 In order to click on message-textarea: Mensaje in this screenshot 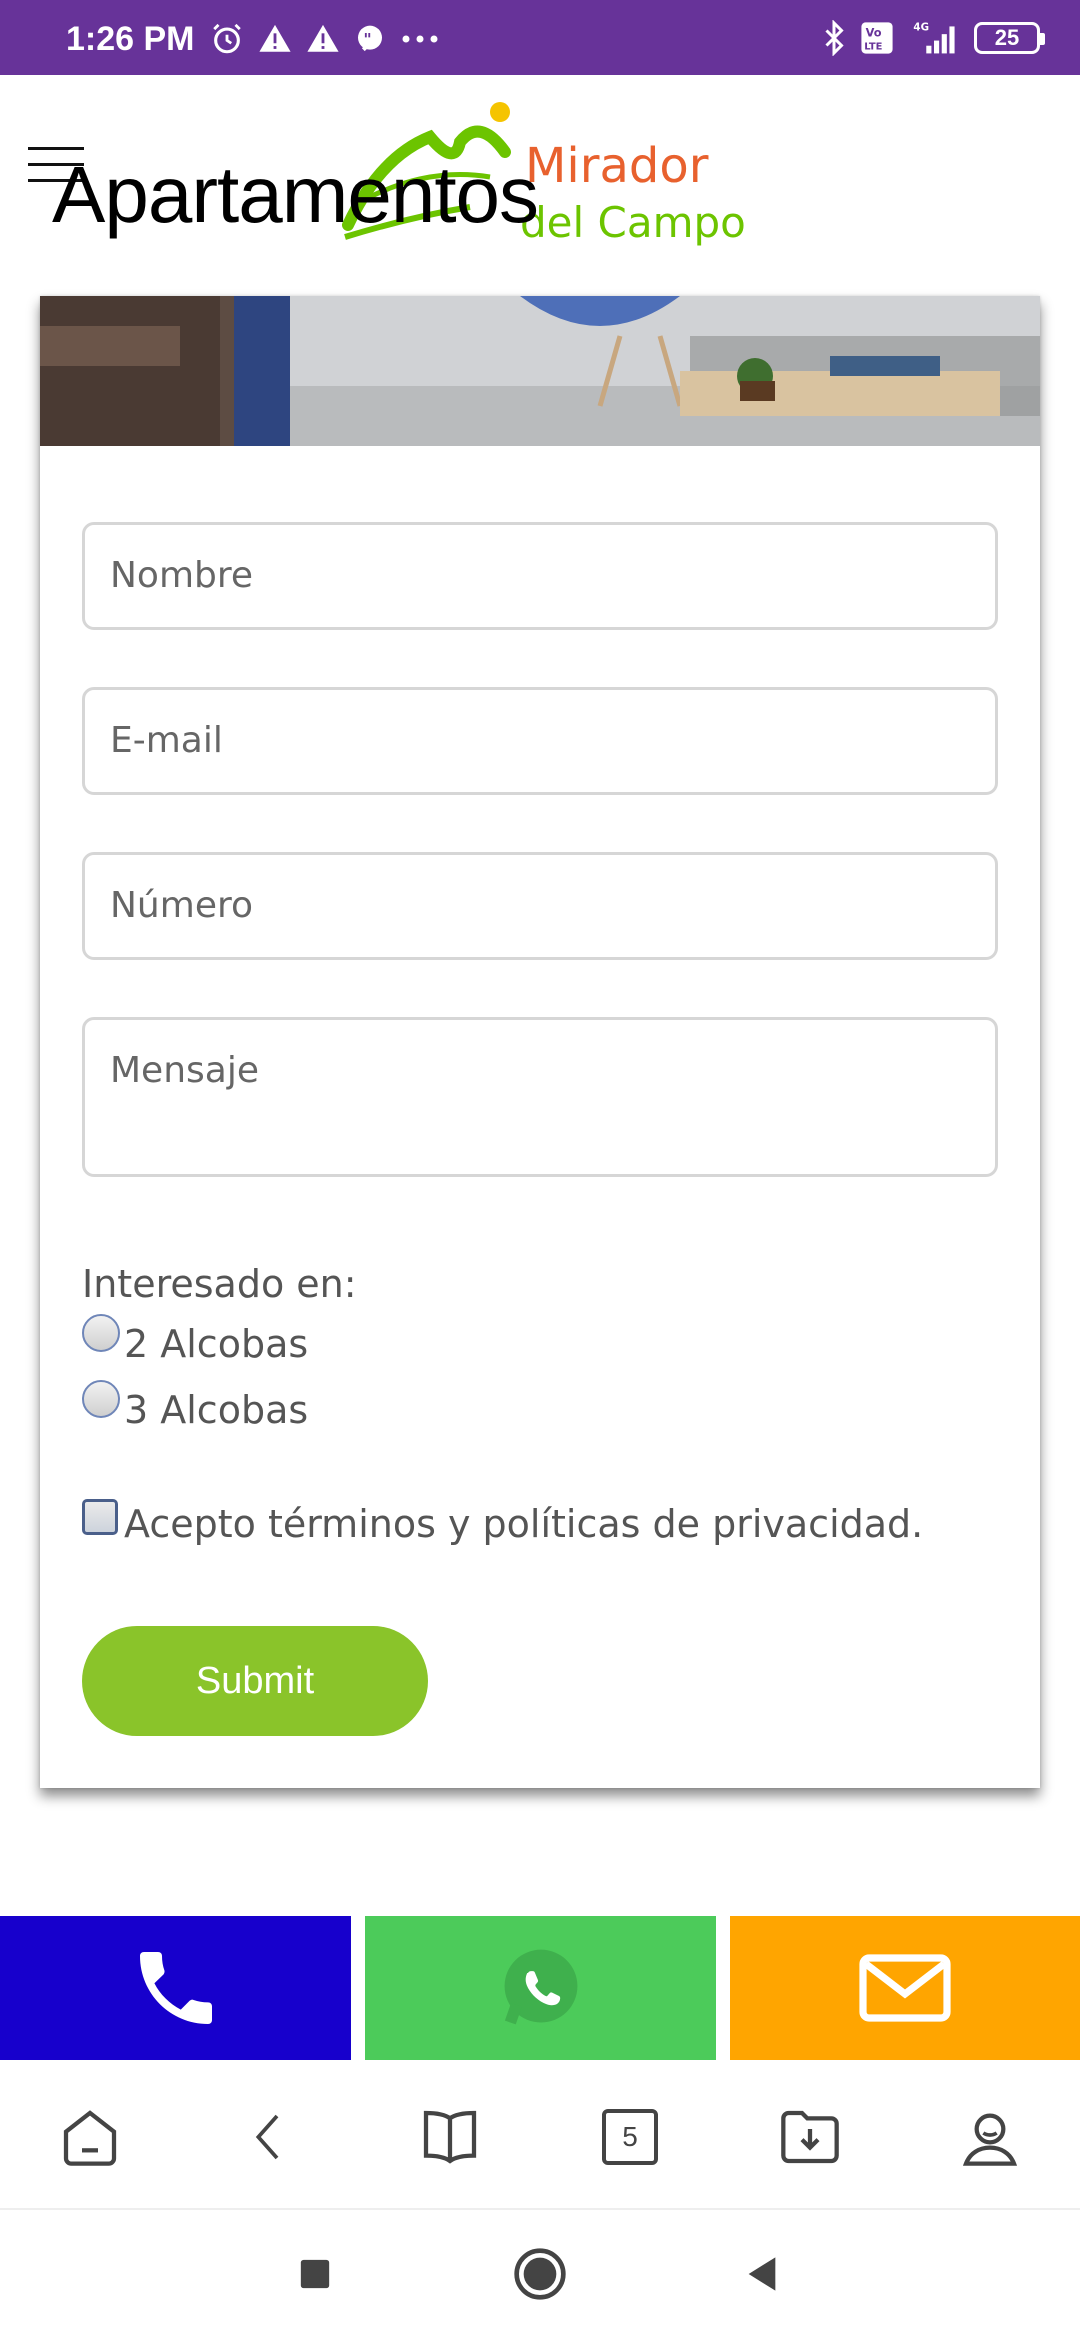, I will do `click(540, 1097)`.